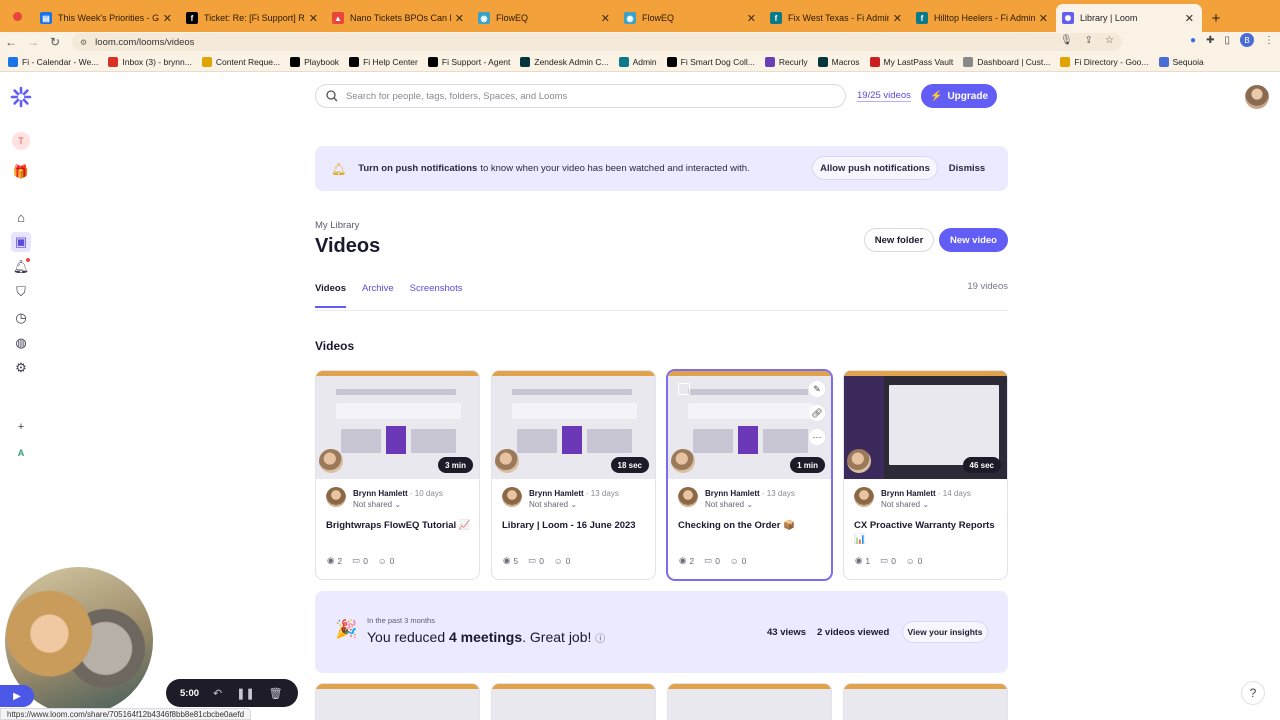 The width and height of the screenshot is (1280, 720). Describe the element at coordinates (967, 168) in the screenshot. I see `dismiss-button: Dismiss` at that location.